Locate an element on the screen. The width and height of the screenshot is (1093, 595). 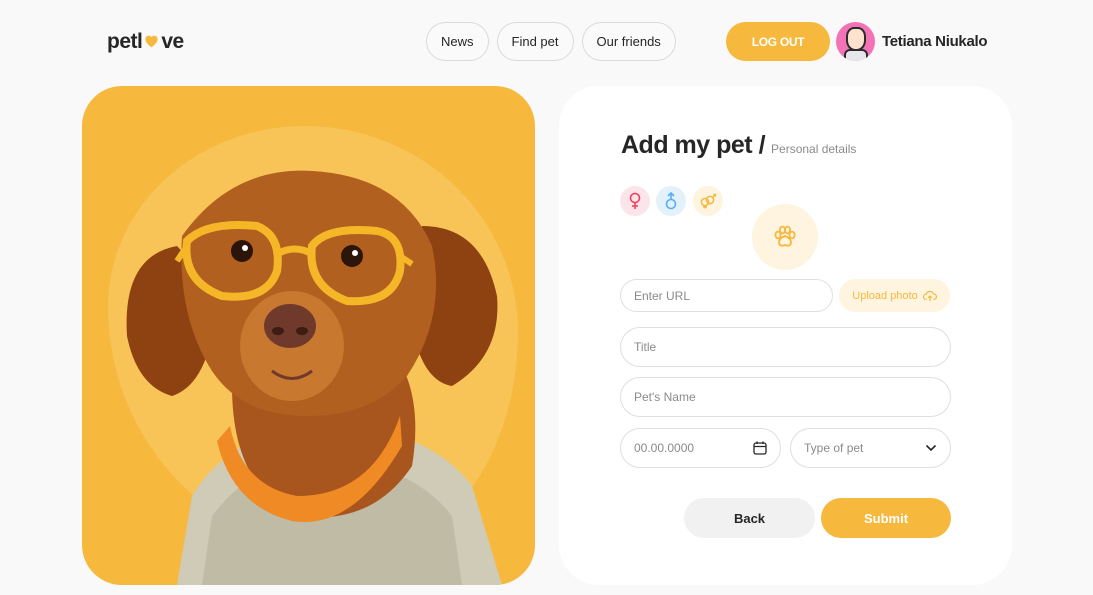
birthday-placeholder: 00.00.0000 is located at coordinates (664, 448).